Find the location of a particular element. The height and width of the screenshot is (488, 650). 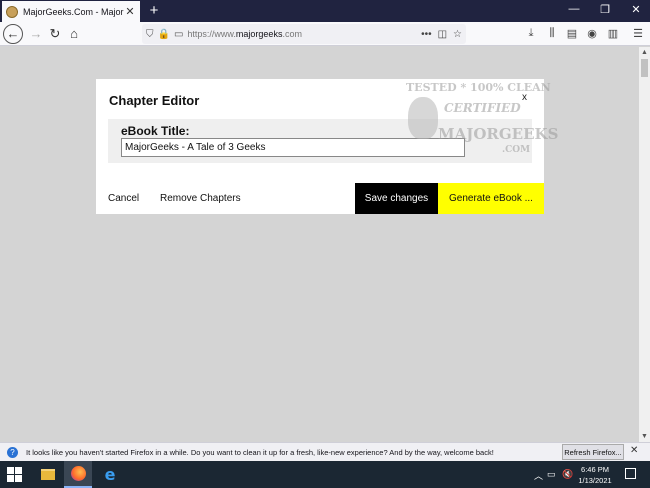

watermark-line4: .COM is located at coordinates (516, 150).